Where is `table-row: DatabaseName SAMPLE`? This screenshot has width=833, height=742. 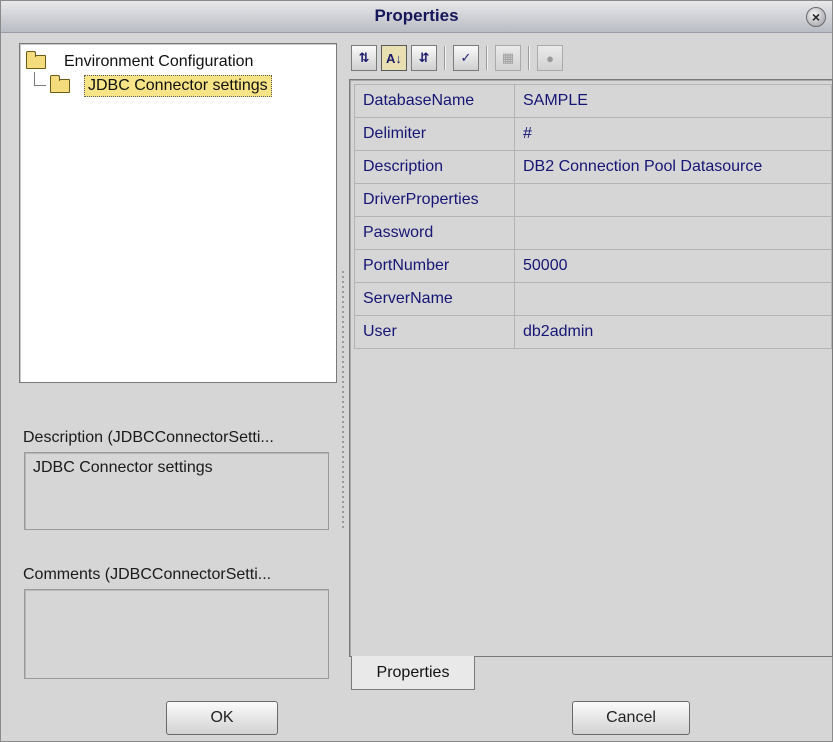
table-row: DatabaseName SAMPLE is located at coordinates (593, 101).